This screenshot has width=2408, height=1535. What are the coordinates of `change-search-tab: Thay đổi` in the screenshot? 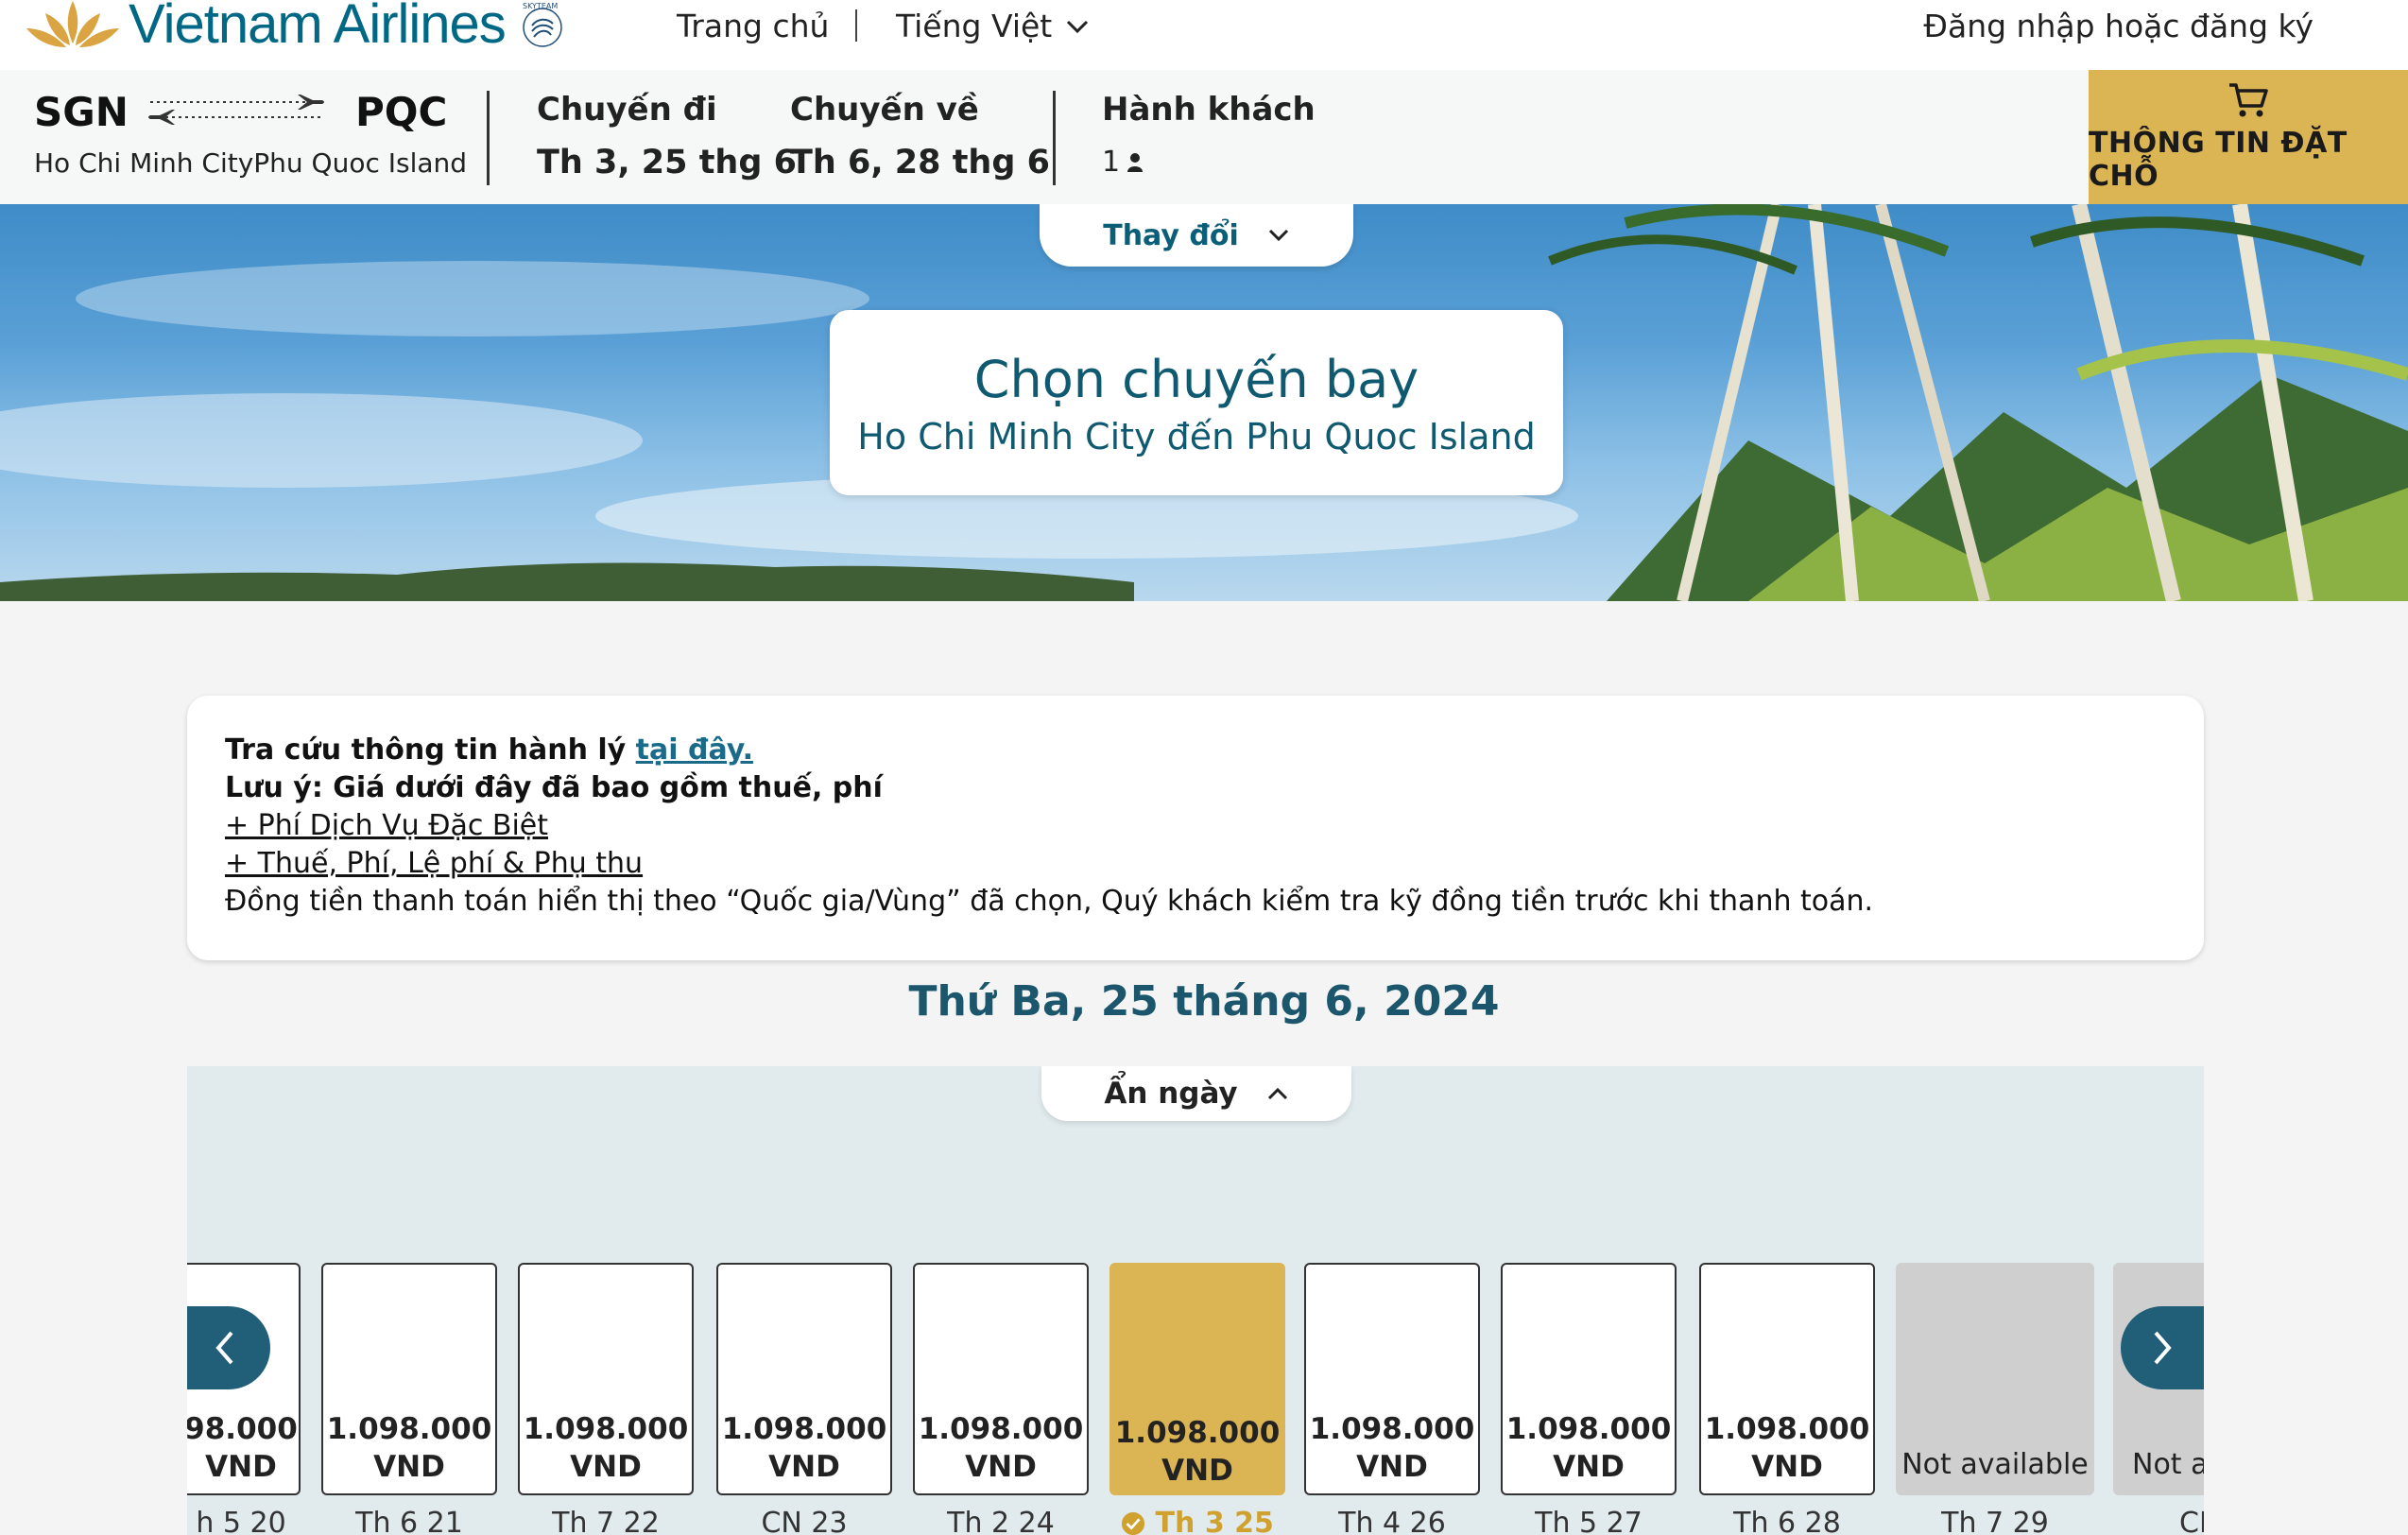 It's located at (1196, 235).